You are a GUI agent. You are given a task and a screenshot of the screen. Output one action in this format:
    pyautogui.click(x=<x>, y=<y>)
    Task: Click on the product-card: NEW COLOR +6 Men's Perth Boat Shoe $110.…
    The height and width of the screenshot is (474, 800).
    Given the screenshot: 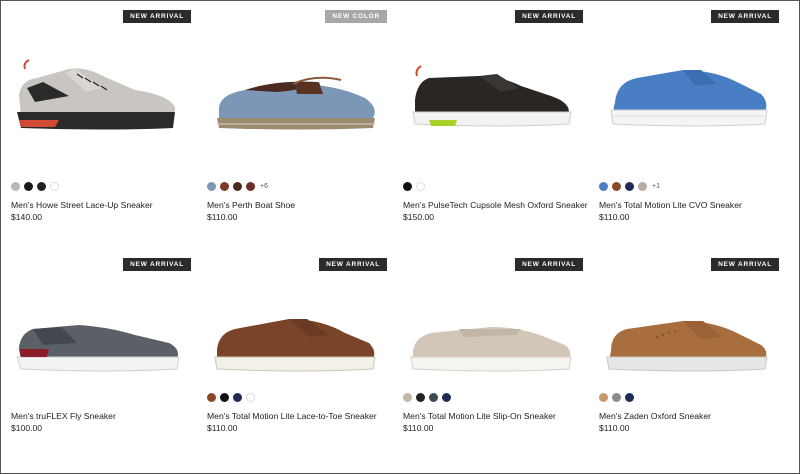 What is the action you would take?
    pyautogui.click(x=303, y=134)
    